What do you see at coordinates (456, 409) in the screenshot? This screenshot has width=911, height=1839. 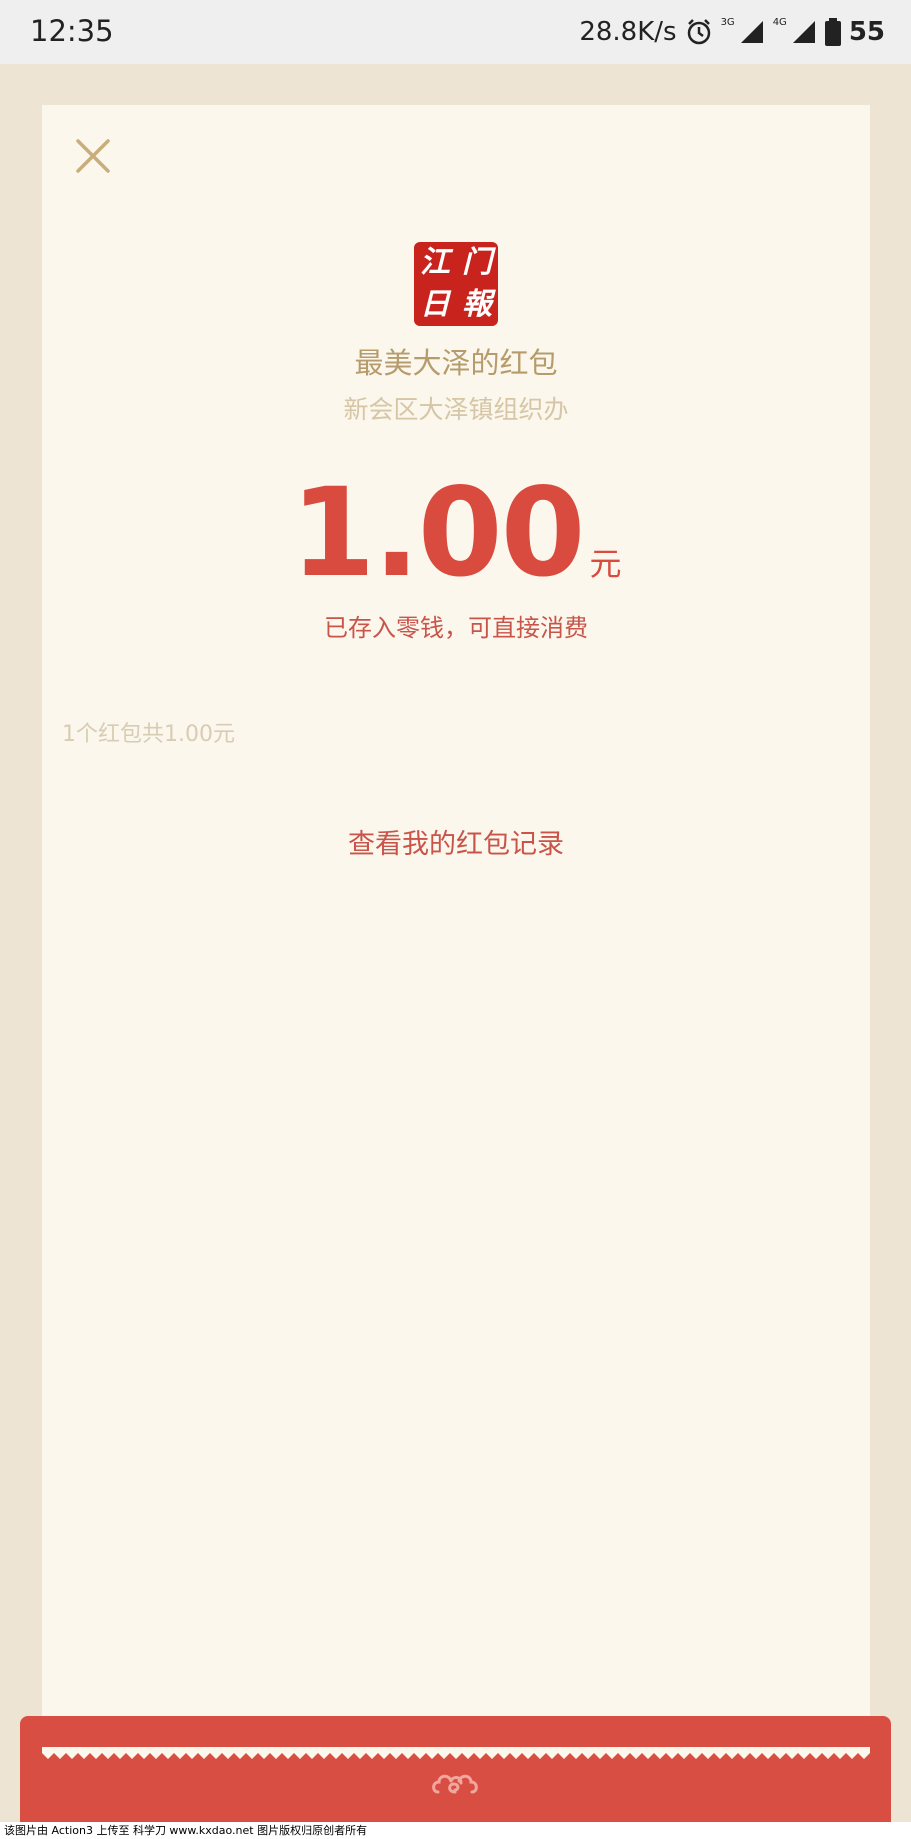 I see `sender-organization: 新会区大泽镇组织办` at bounding box center [456, 409].